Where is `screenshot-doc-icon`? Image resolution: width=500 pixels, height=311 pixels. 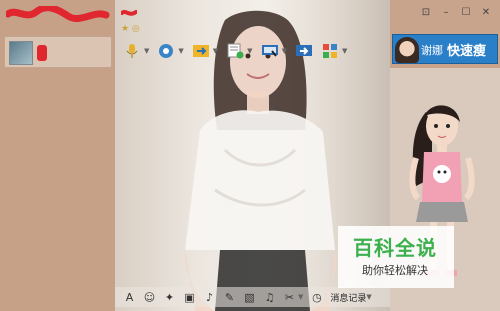 screenshot-doc-icon is located at coordinates (235, 51).